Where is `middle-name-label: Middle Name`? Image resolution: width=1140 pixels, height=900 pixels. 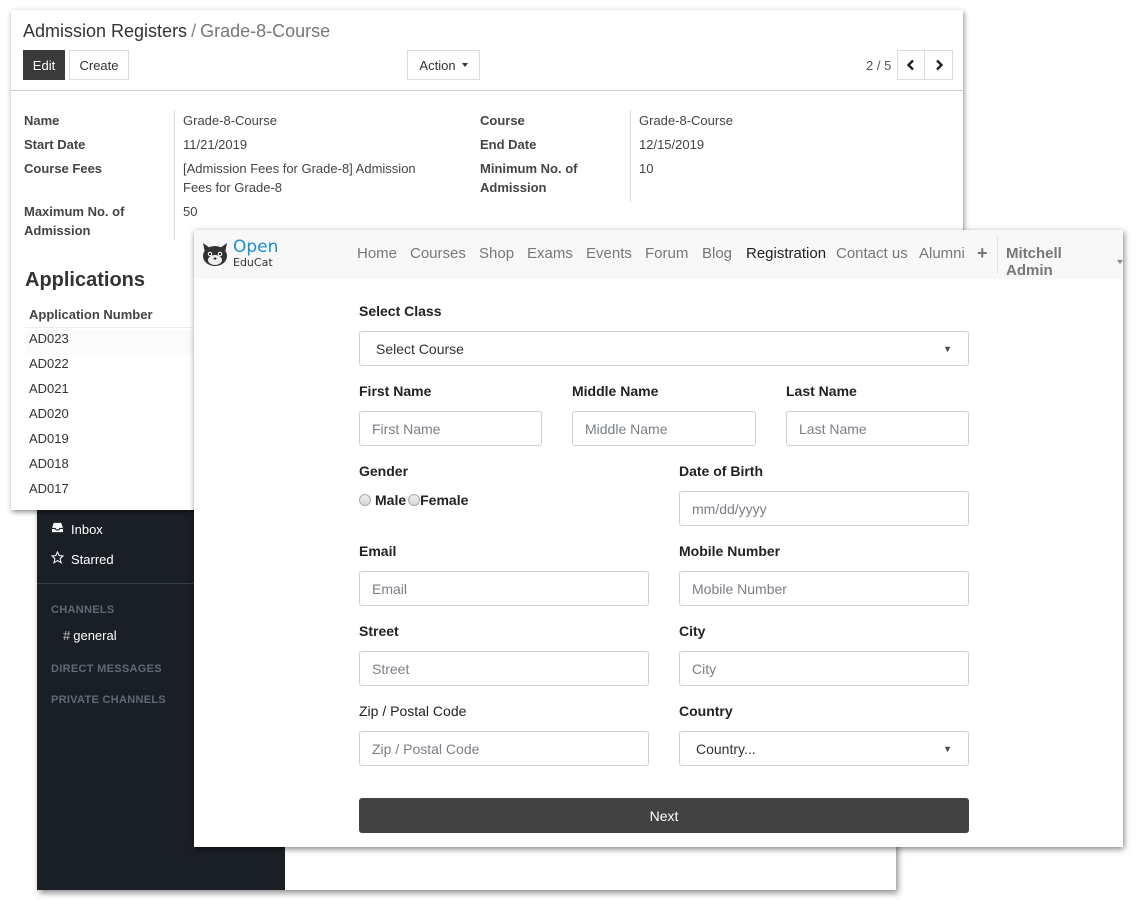 middle-name-label: Middle Name is located at coordinates (615, 391).